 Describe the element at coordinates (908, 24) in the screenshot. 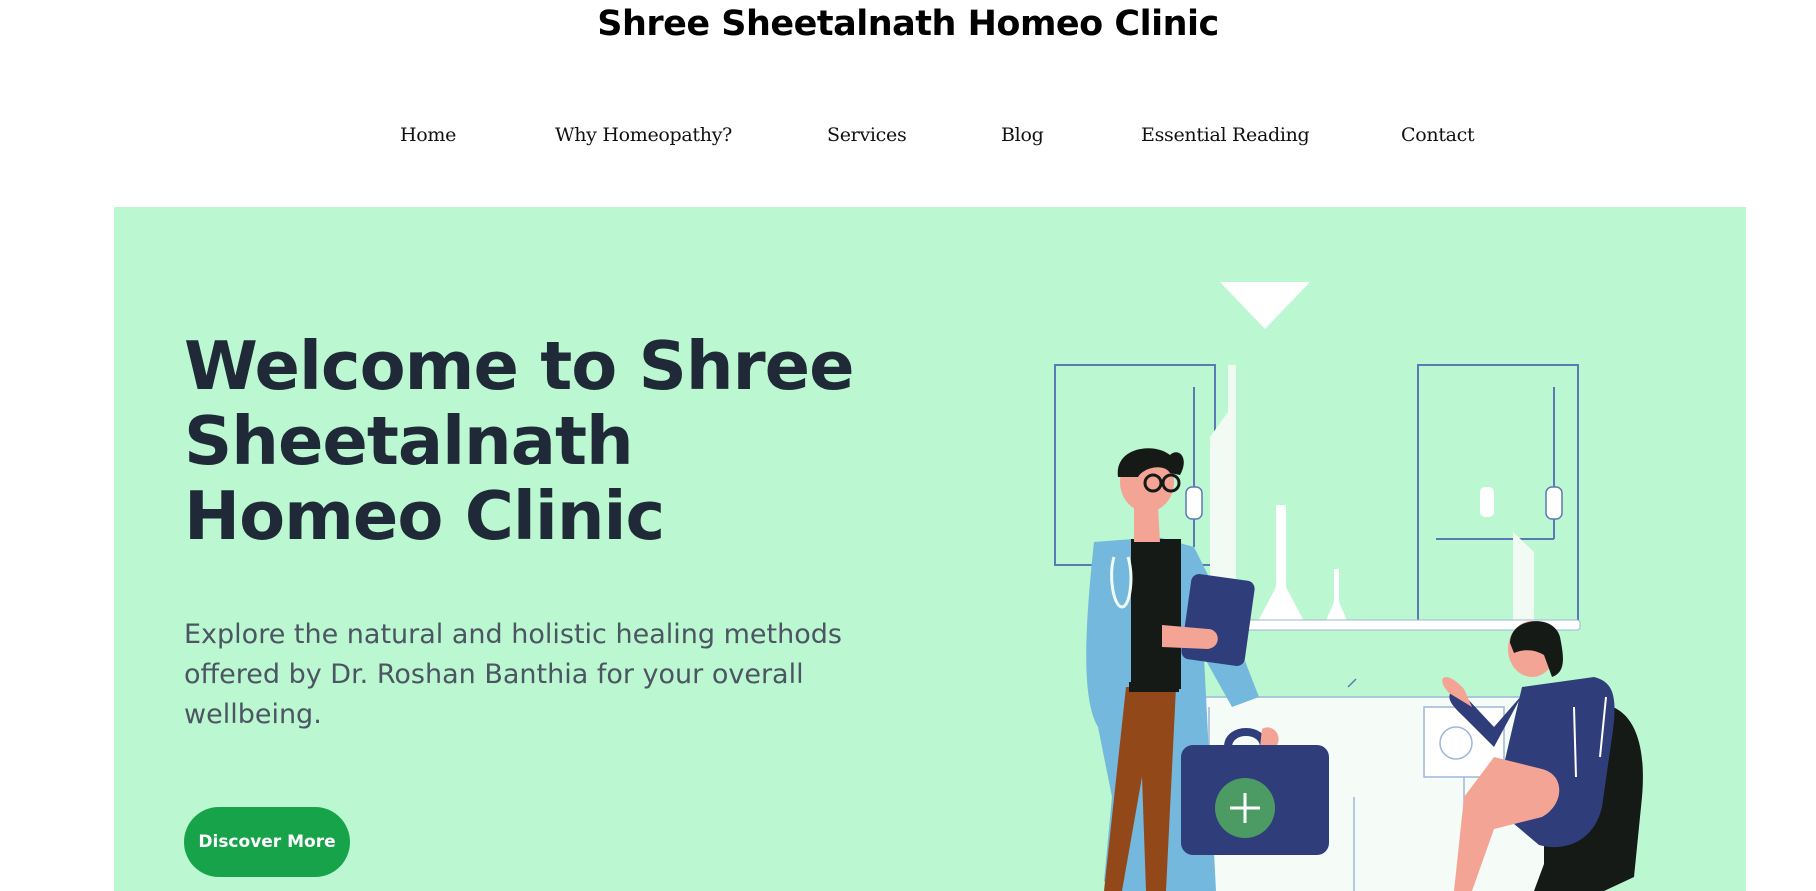

I see `site-title: Shree Sheetalnath Homeo Clinic` at that location.